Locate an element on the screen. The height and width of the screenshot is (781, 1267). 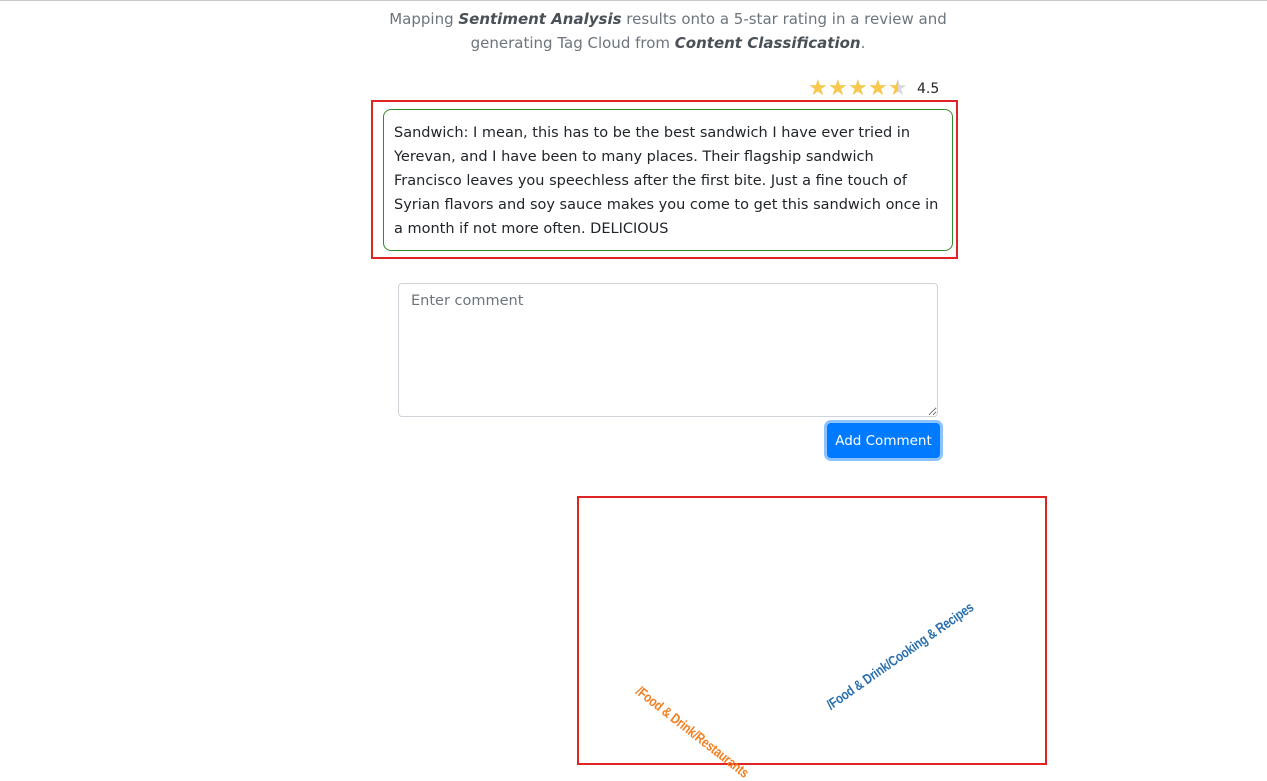
star-rating: ★ ★ ★ ★ ★ ★ ★ ★ ★ ★ 4.5 is located at coordinates (873, 89).